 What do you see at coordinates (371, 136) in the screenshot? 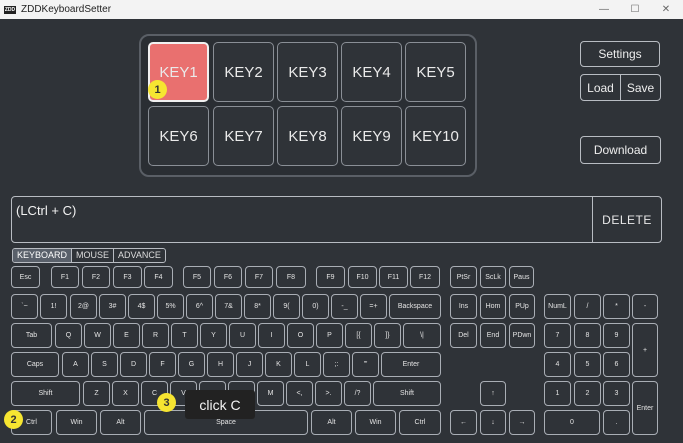
I see `macro-key-9: KEY9` at bounding box center [371, 136].